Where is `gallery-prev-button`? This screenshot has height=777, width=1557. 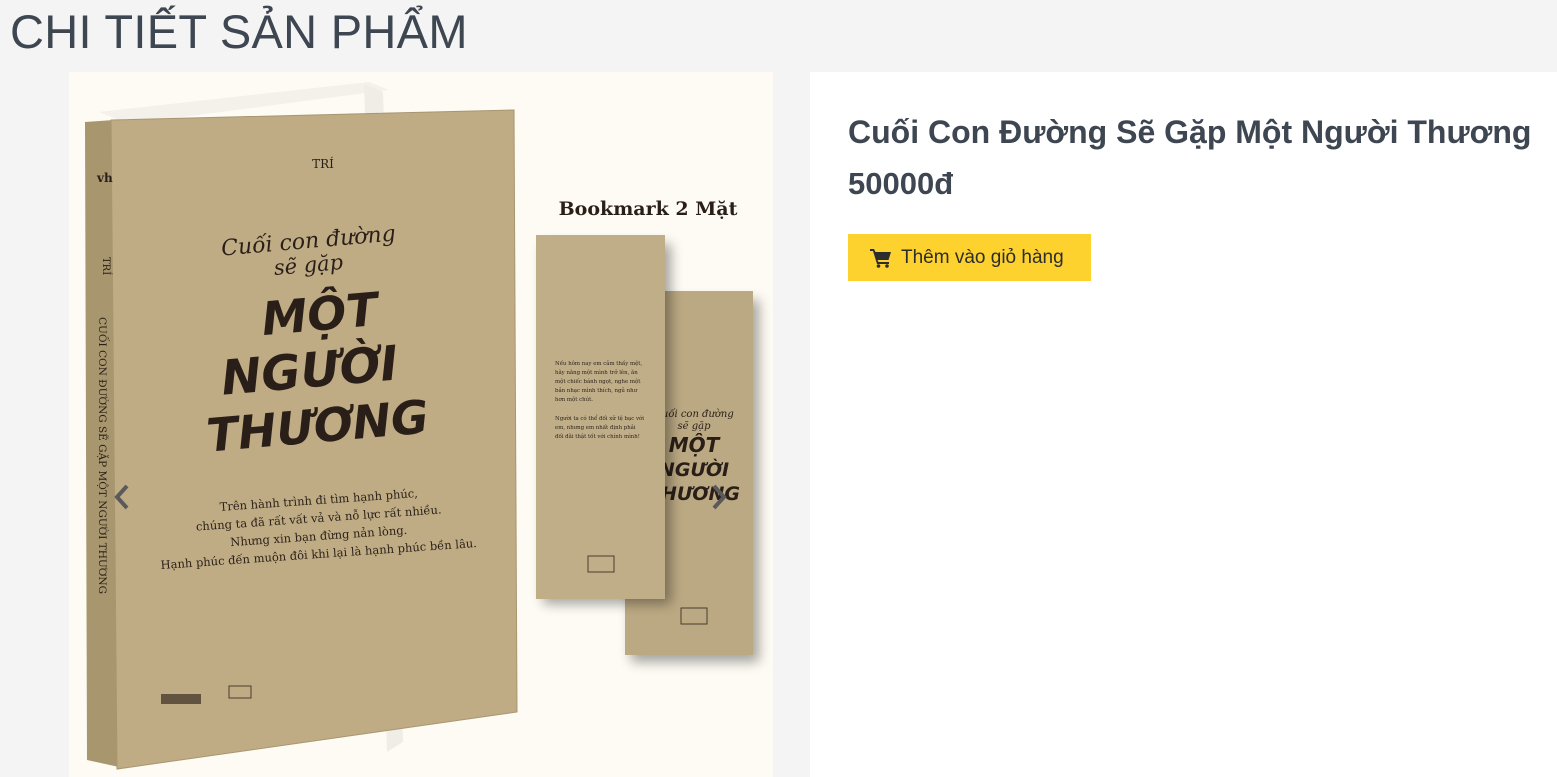 gallery-prev-button is located at coordinates (122, 497).